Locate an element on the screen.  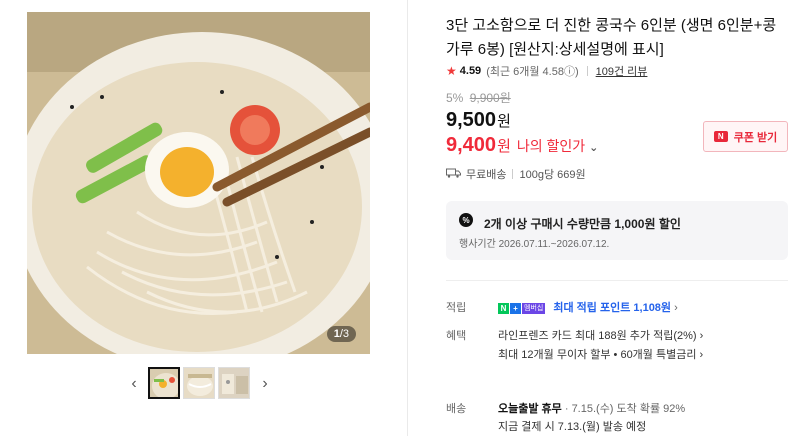
star-icon: ★ is located at coordinates (451, 71).